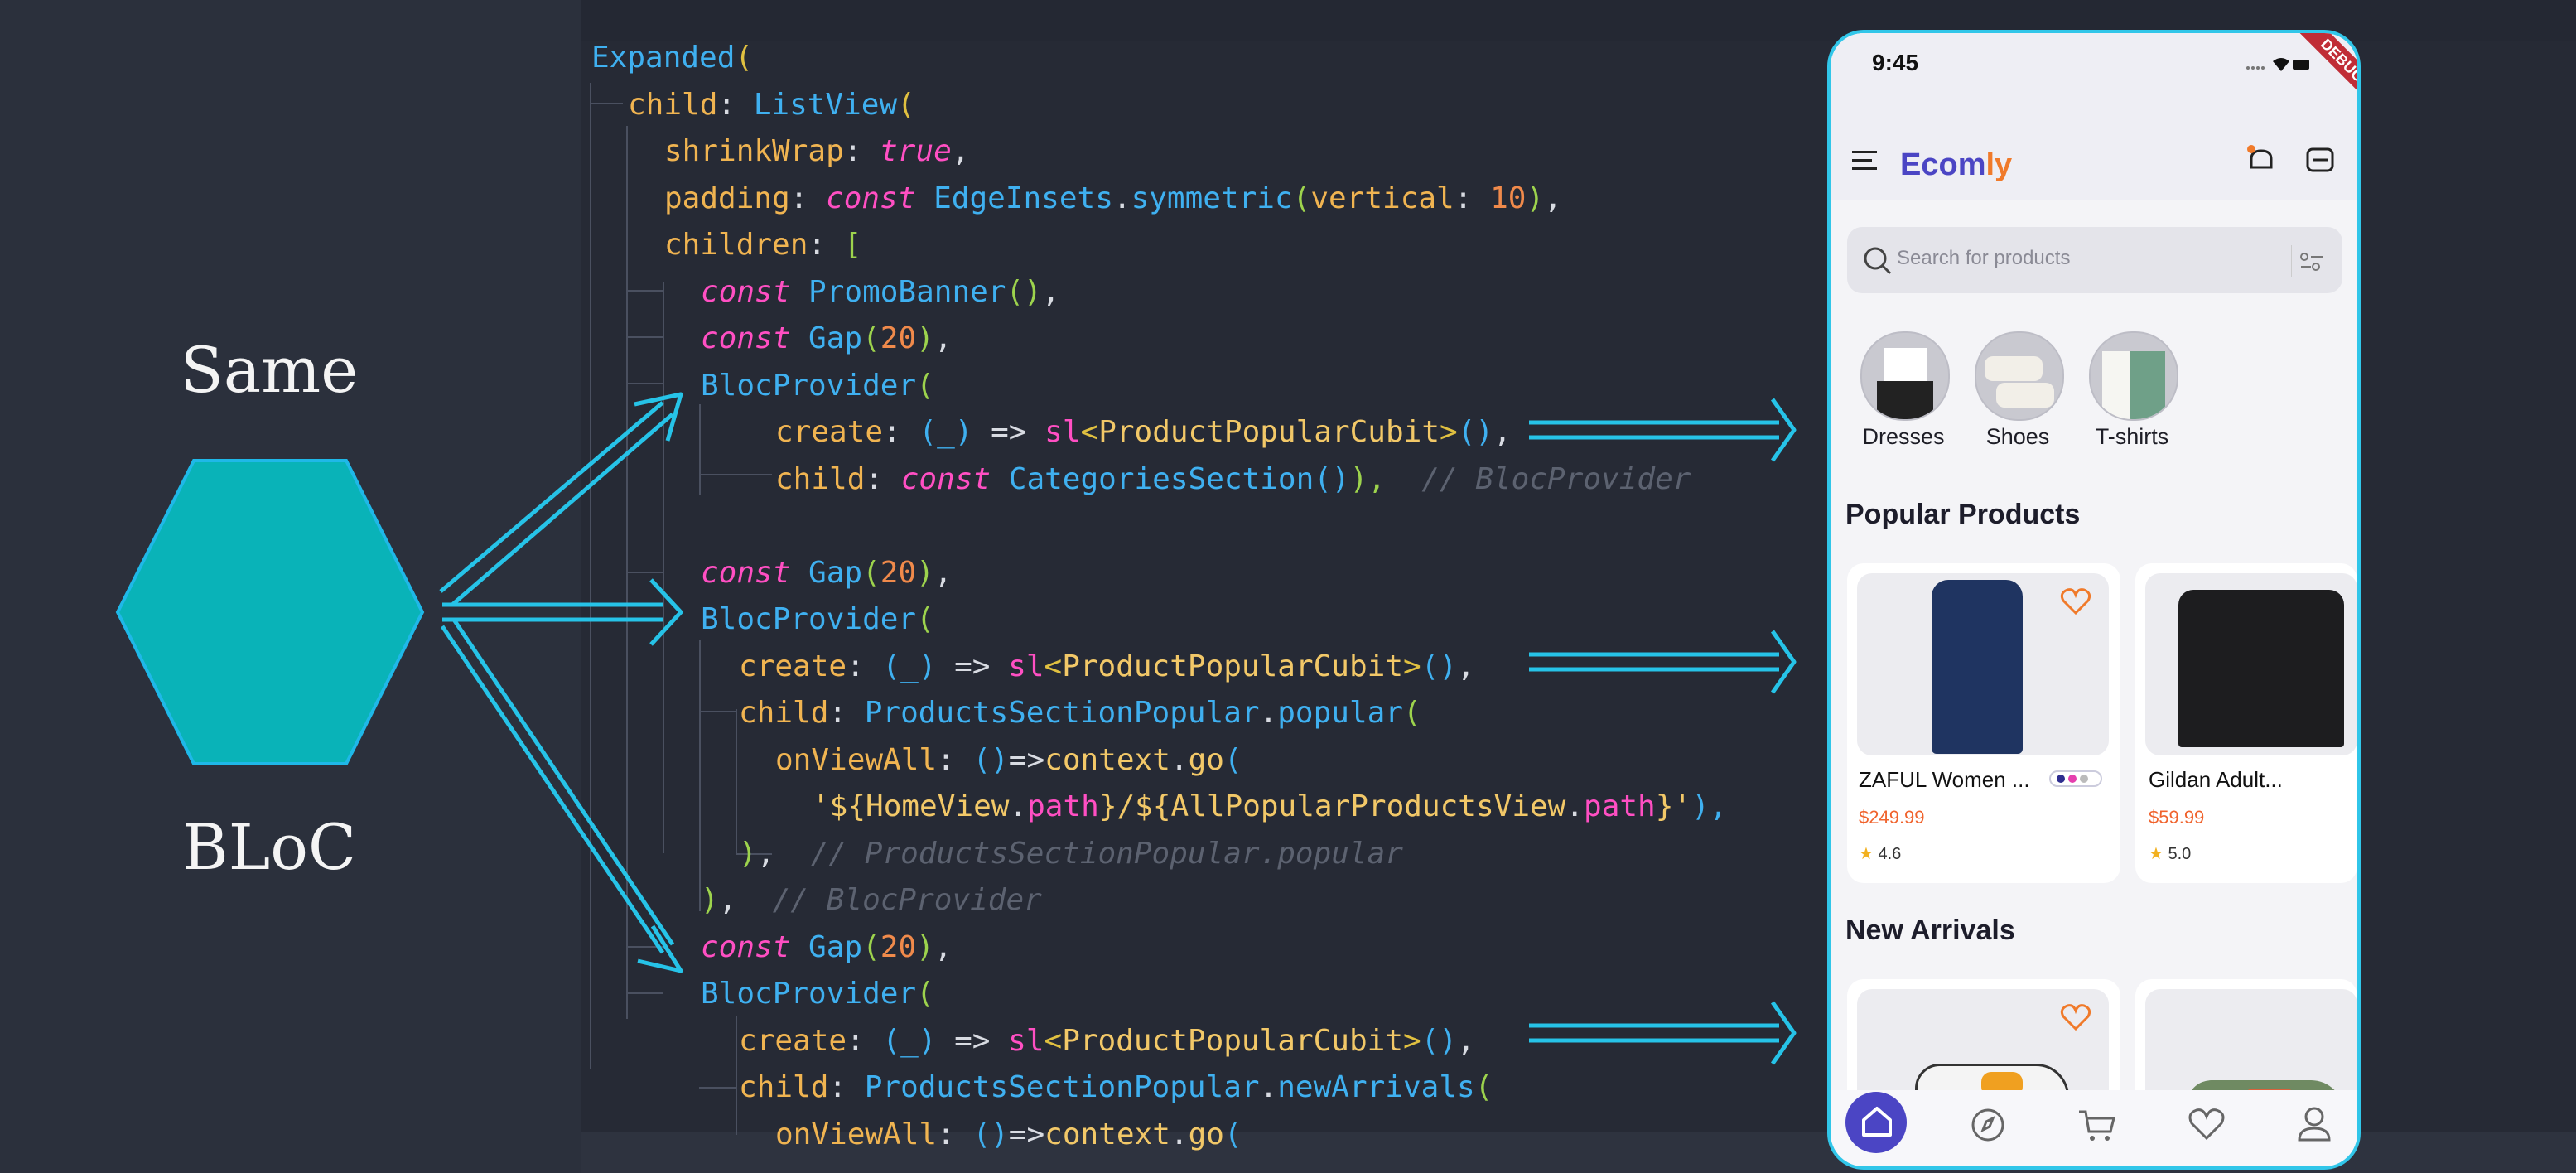 This screenshot has height=1173, width=2576. I want to click on arrow-to-popular-products, so click(1663, 662).